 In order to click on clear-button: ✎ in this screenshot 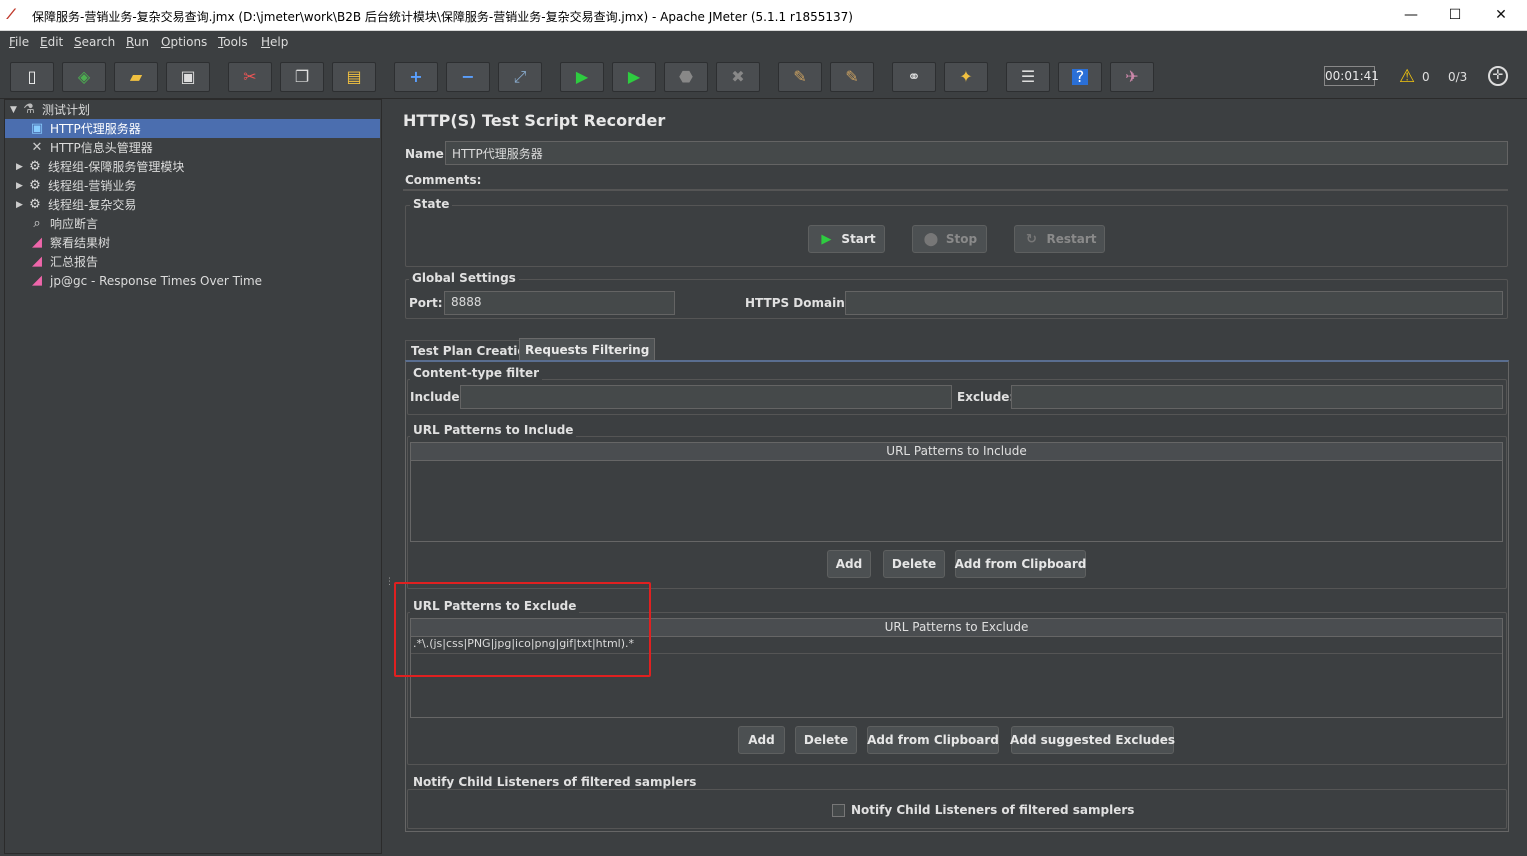, I will do `click(800, 77)`.